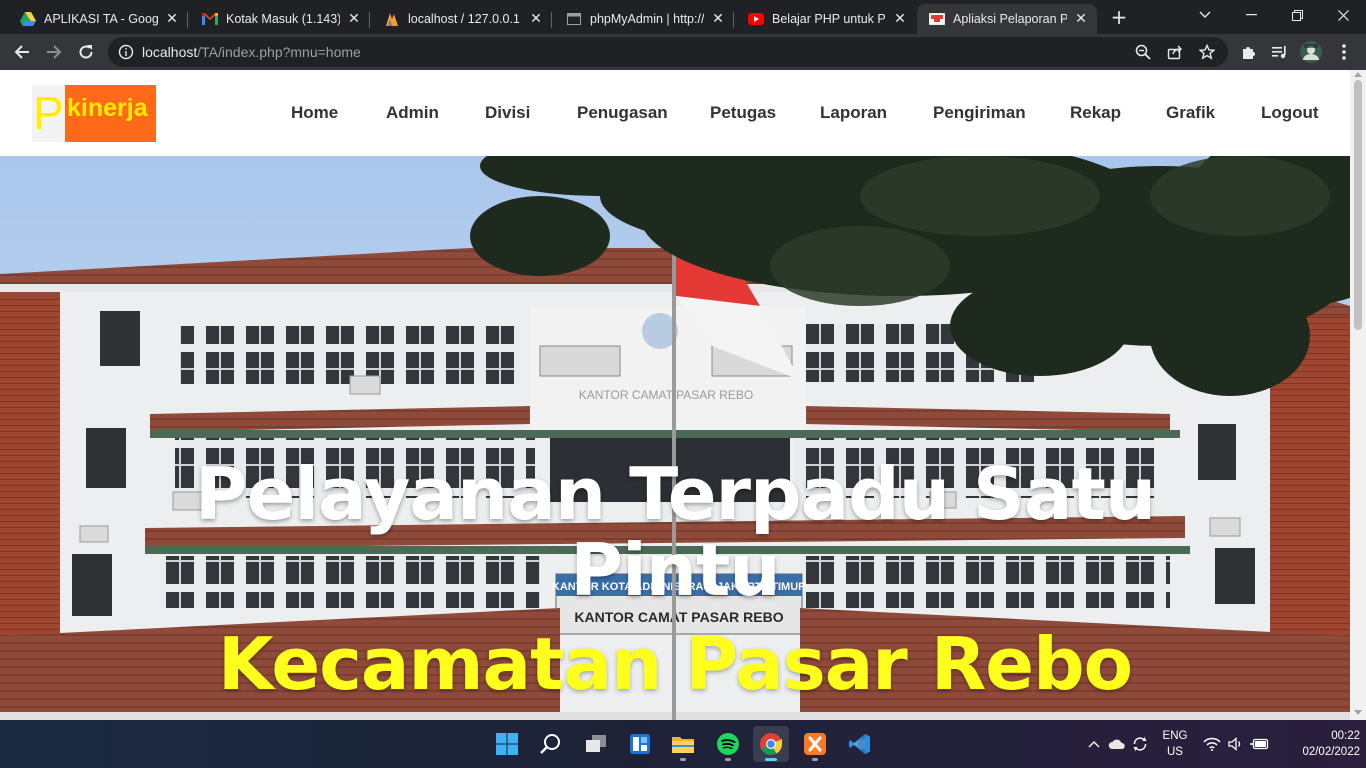 This screenshot has height=768, width=1366. I want to click on arrow-left-icon, so click(21, 52).